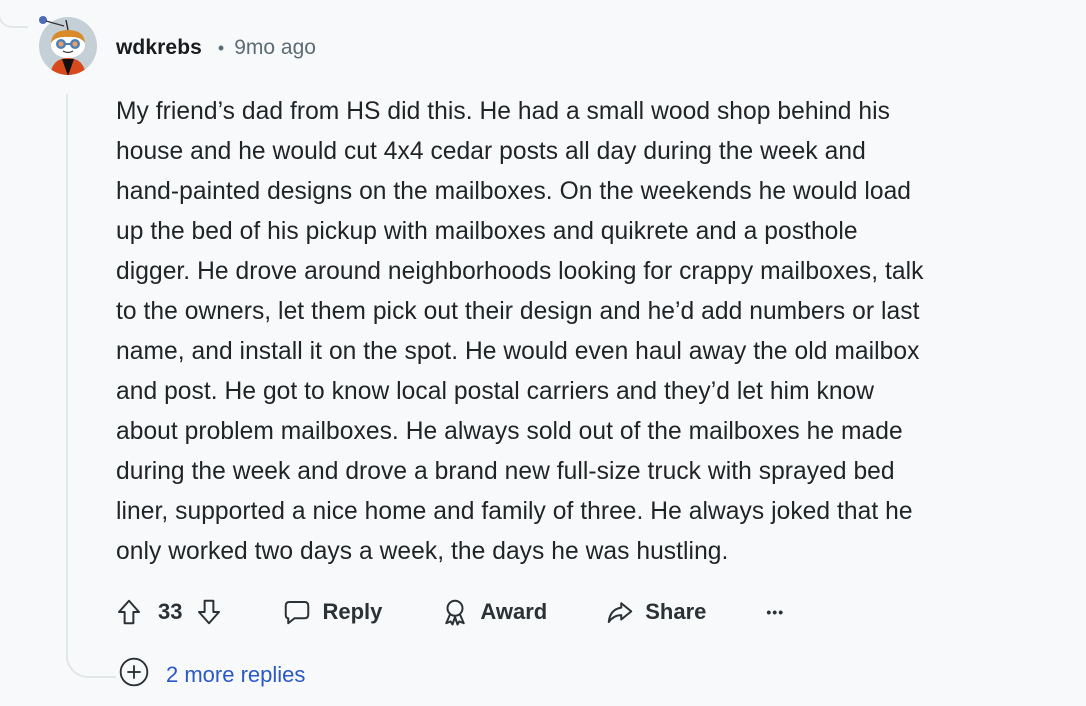 The width and height of the screenshot is (1086, 706). What do you see at coordinates (216, 48) in the screenshot?
I see `comment-header: wdkrebs • 9mo ago` at bounding box center [216, 48].